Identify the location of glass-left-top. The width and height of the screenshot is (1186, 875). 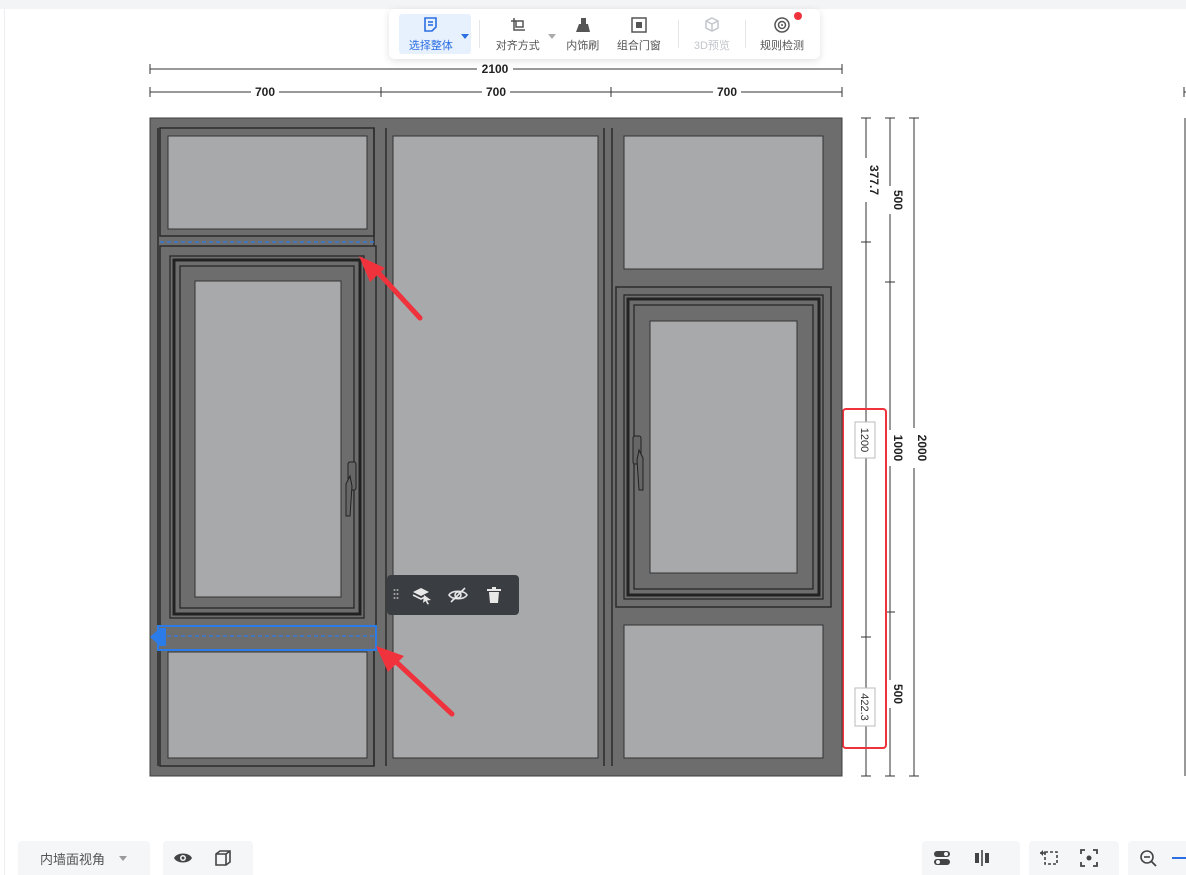
(267, 182).